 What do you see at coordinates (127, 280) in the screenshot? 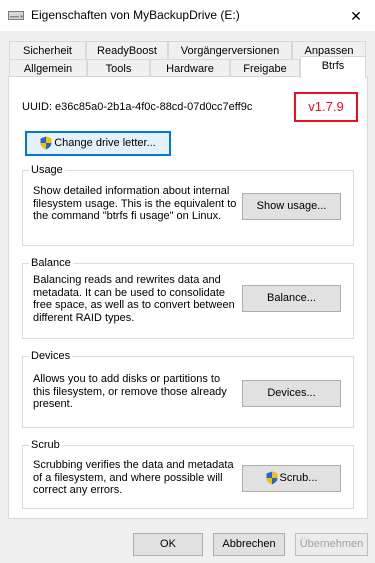
I see `balance-line: Balancing reads and rewrites data and` at bounding box center [127, 280].